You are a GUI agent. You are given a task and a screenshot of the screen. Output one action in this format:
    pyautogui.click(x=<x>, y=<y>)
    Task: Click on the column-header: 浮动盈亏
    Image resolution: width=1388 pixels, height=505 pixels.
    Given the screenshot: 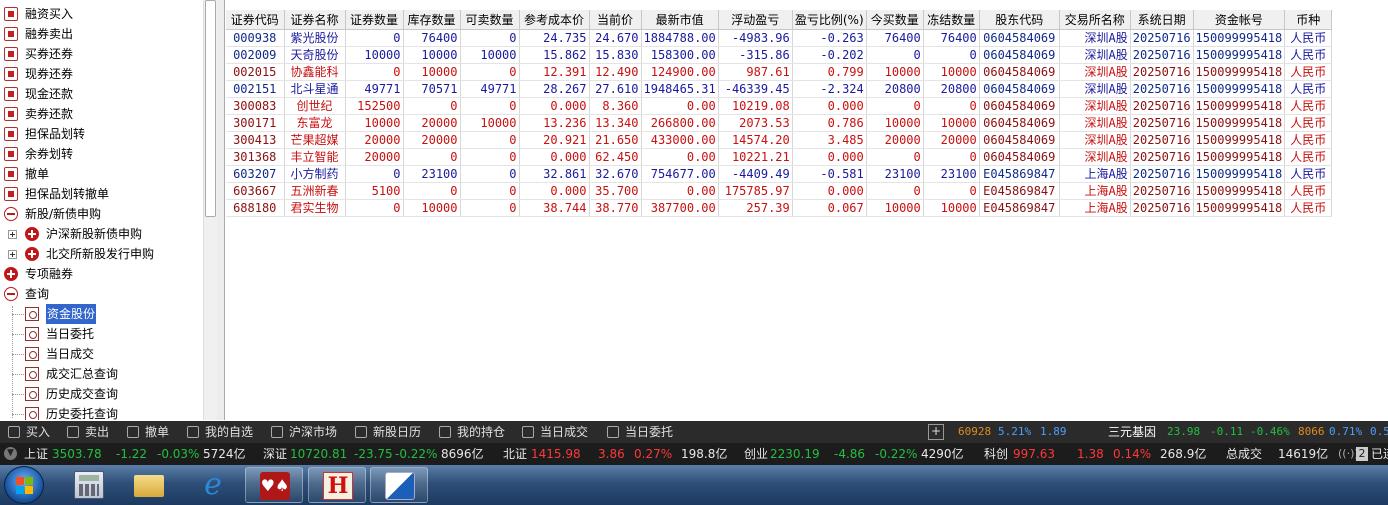 What is the action you would take?
    pyautogui.click(x=755, y=20)
    